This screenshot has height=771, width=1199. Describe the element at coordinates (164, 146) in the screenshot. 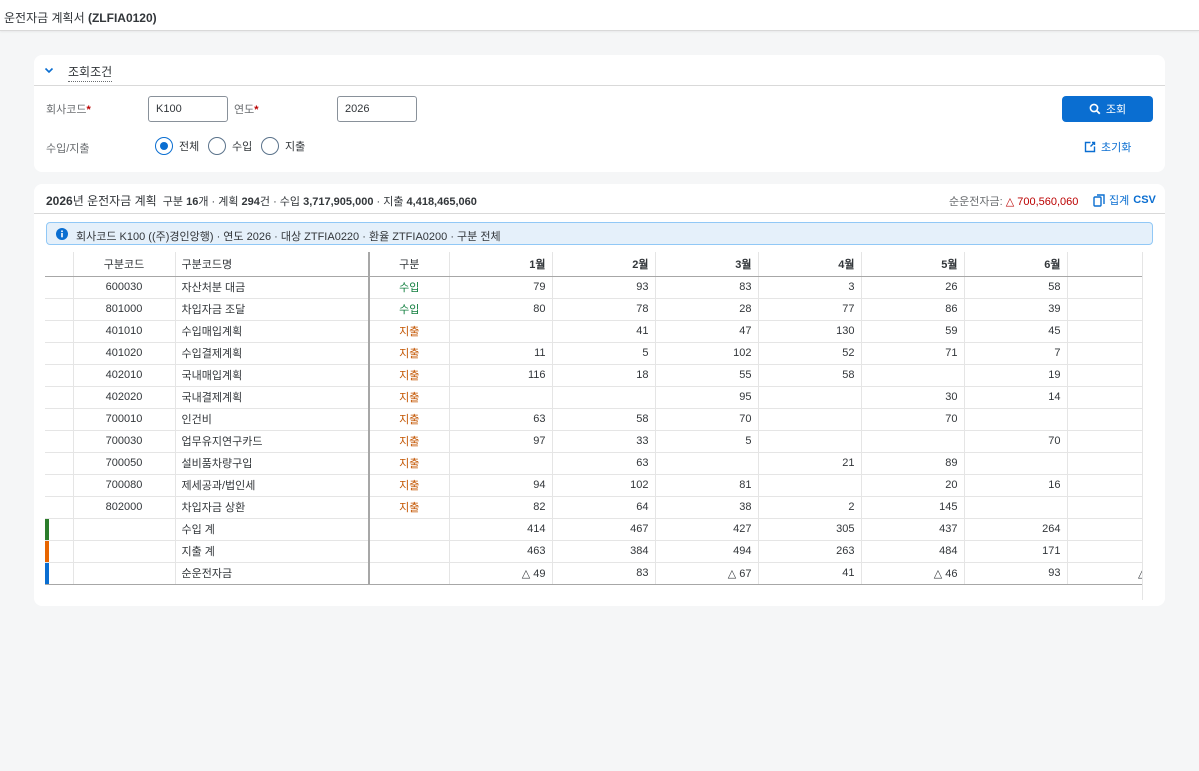

I see `radio-all-circle` at that location.